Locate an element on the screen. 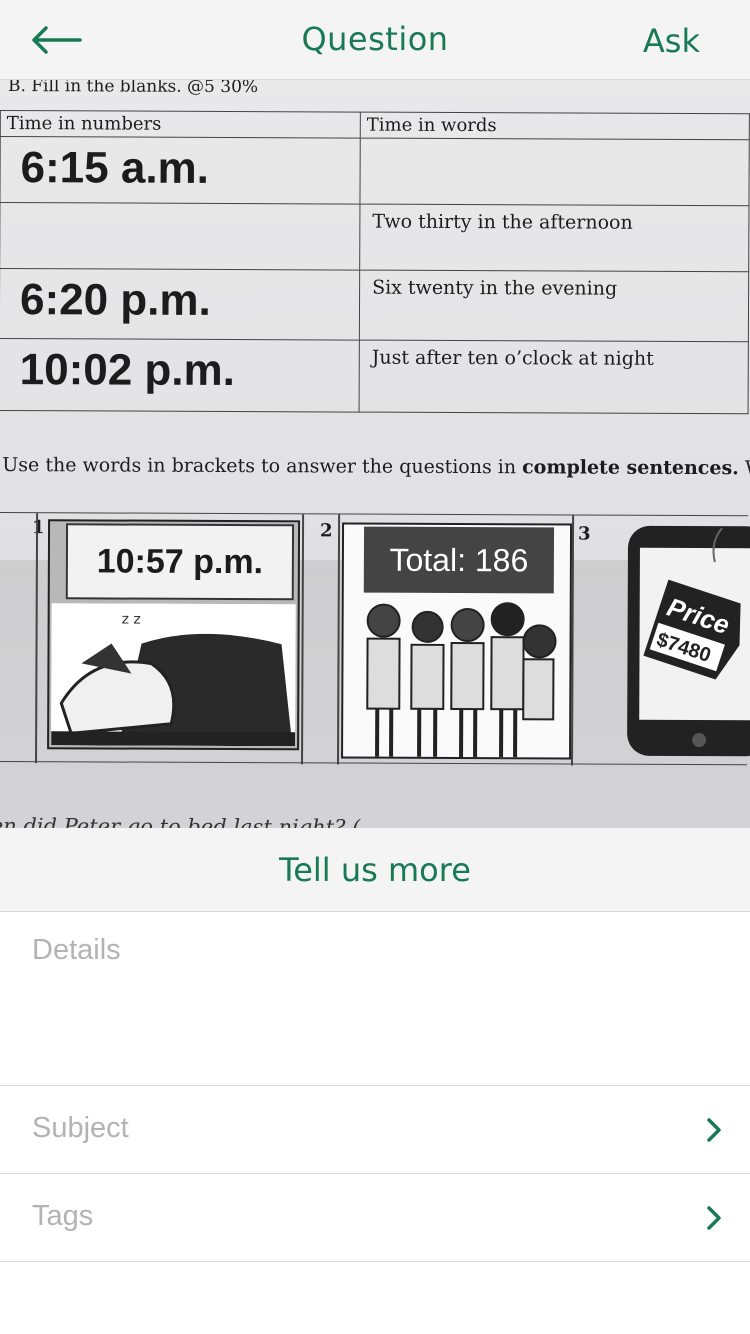  details-section is located at coordinates (375, 999).